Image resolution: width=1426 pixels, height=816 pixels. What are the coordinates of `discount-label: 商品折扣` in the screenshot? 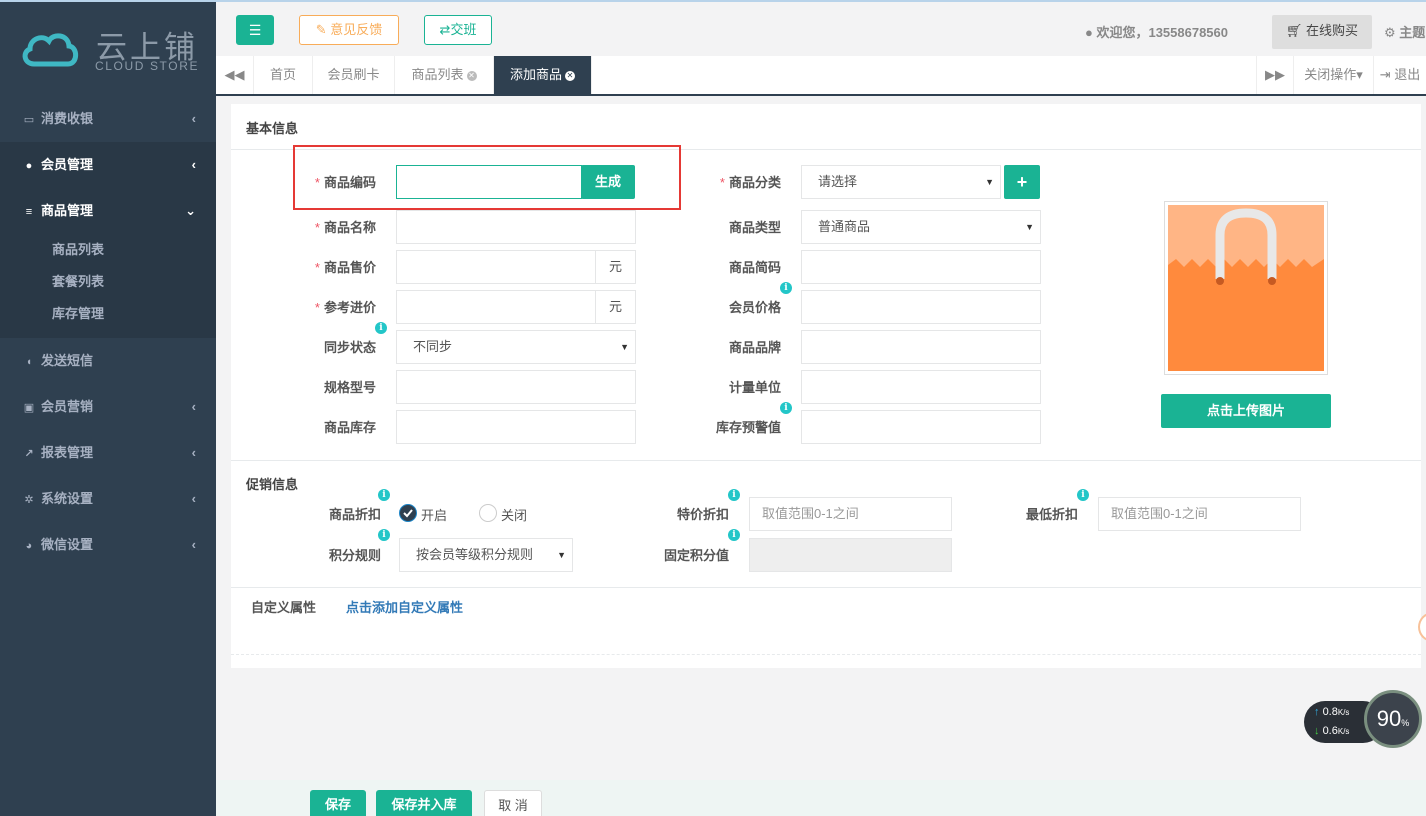 It's located at (354, 514).